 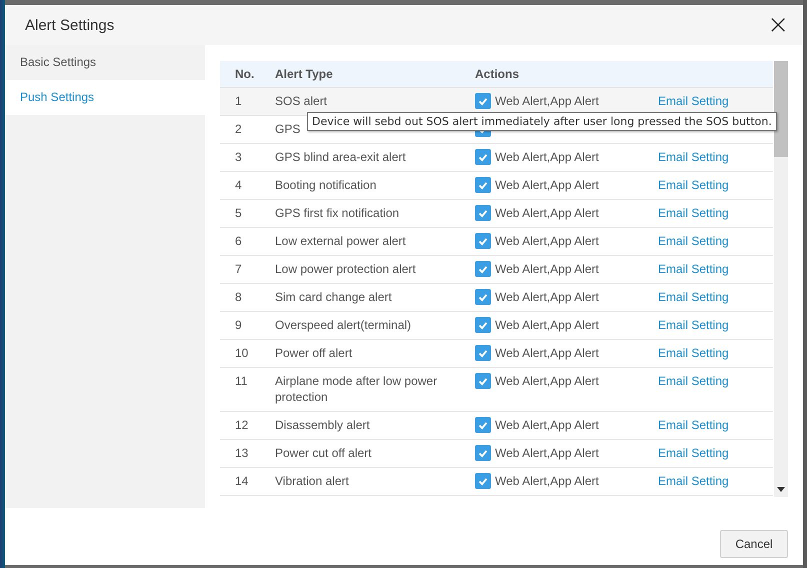 I want to click on table-cell-text: 14, so click(x=242, y=481).